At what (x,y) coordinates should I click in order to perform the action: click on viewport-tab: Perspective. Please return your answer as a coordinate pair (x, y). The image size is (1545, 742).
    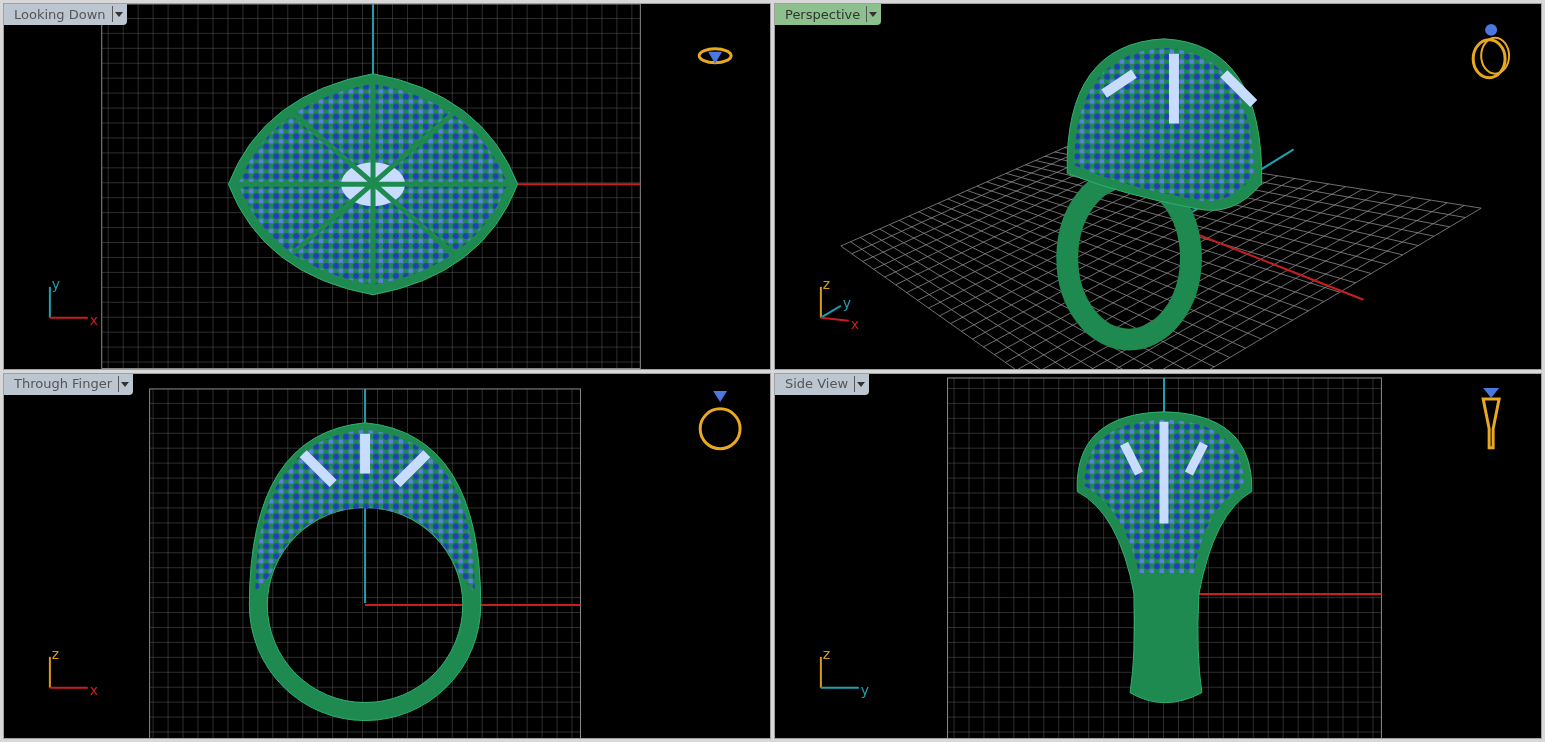
    Looking at the image, I should click on (828, 14).